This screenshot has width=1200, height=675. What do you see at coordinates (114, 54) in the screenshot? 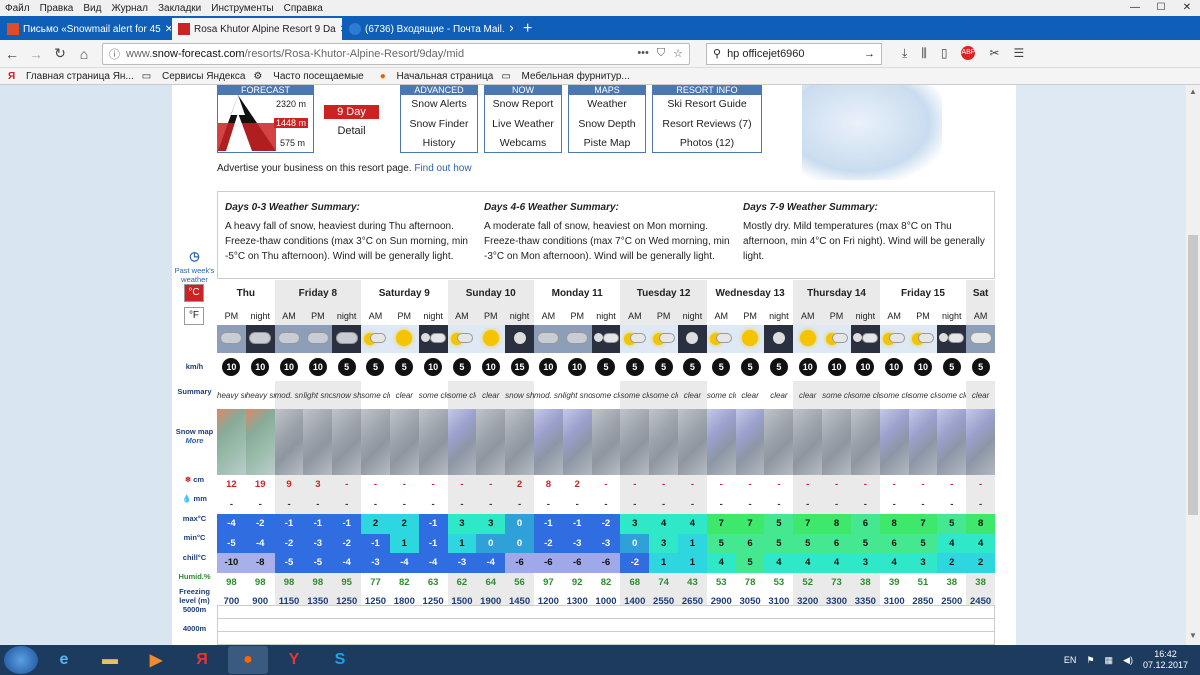
I see `info-icon: ⓘ` at bounding box center [114, 54].